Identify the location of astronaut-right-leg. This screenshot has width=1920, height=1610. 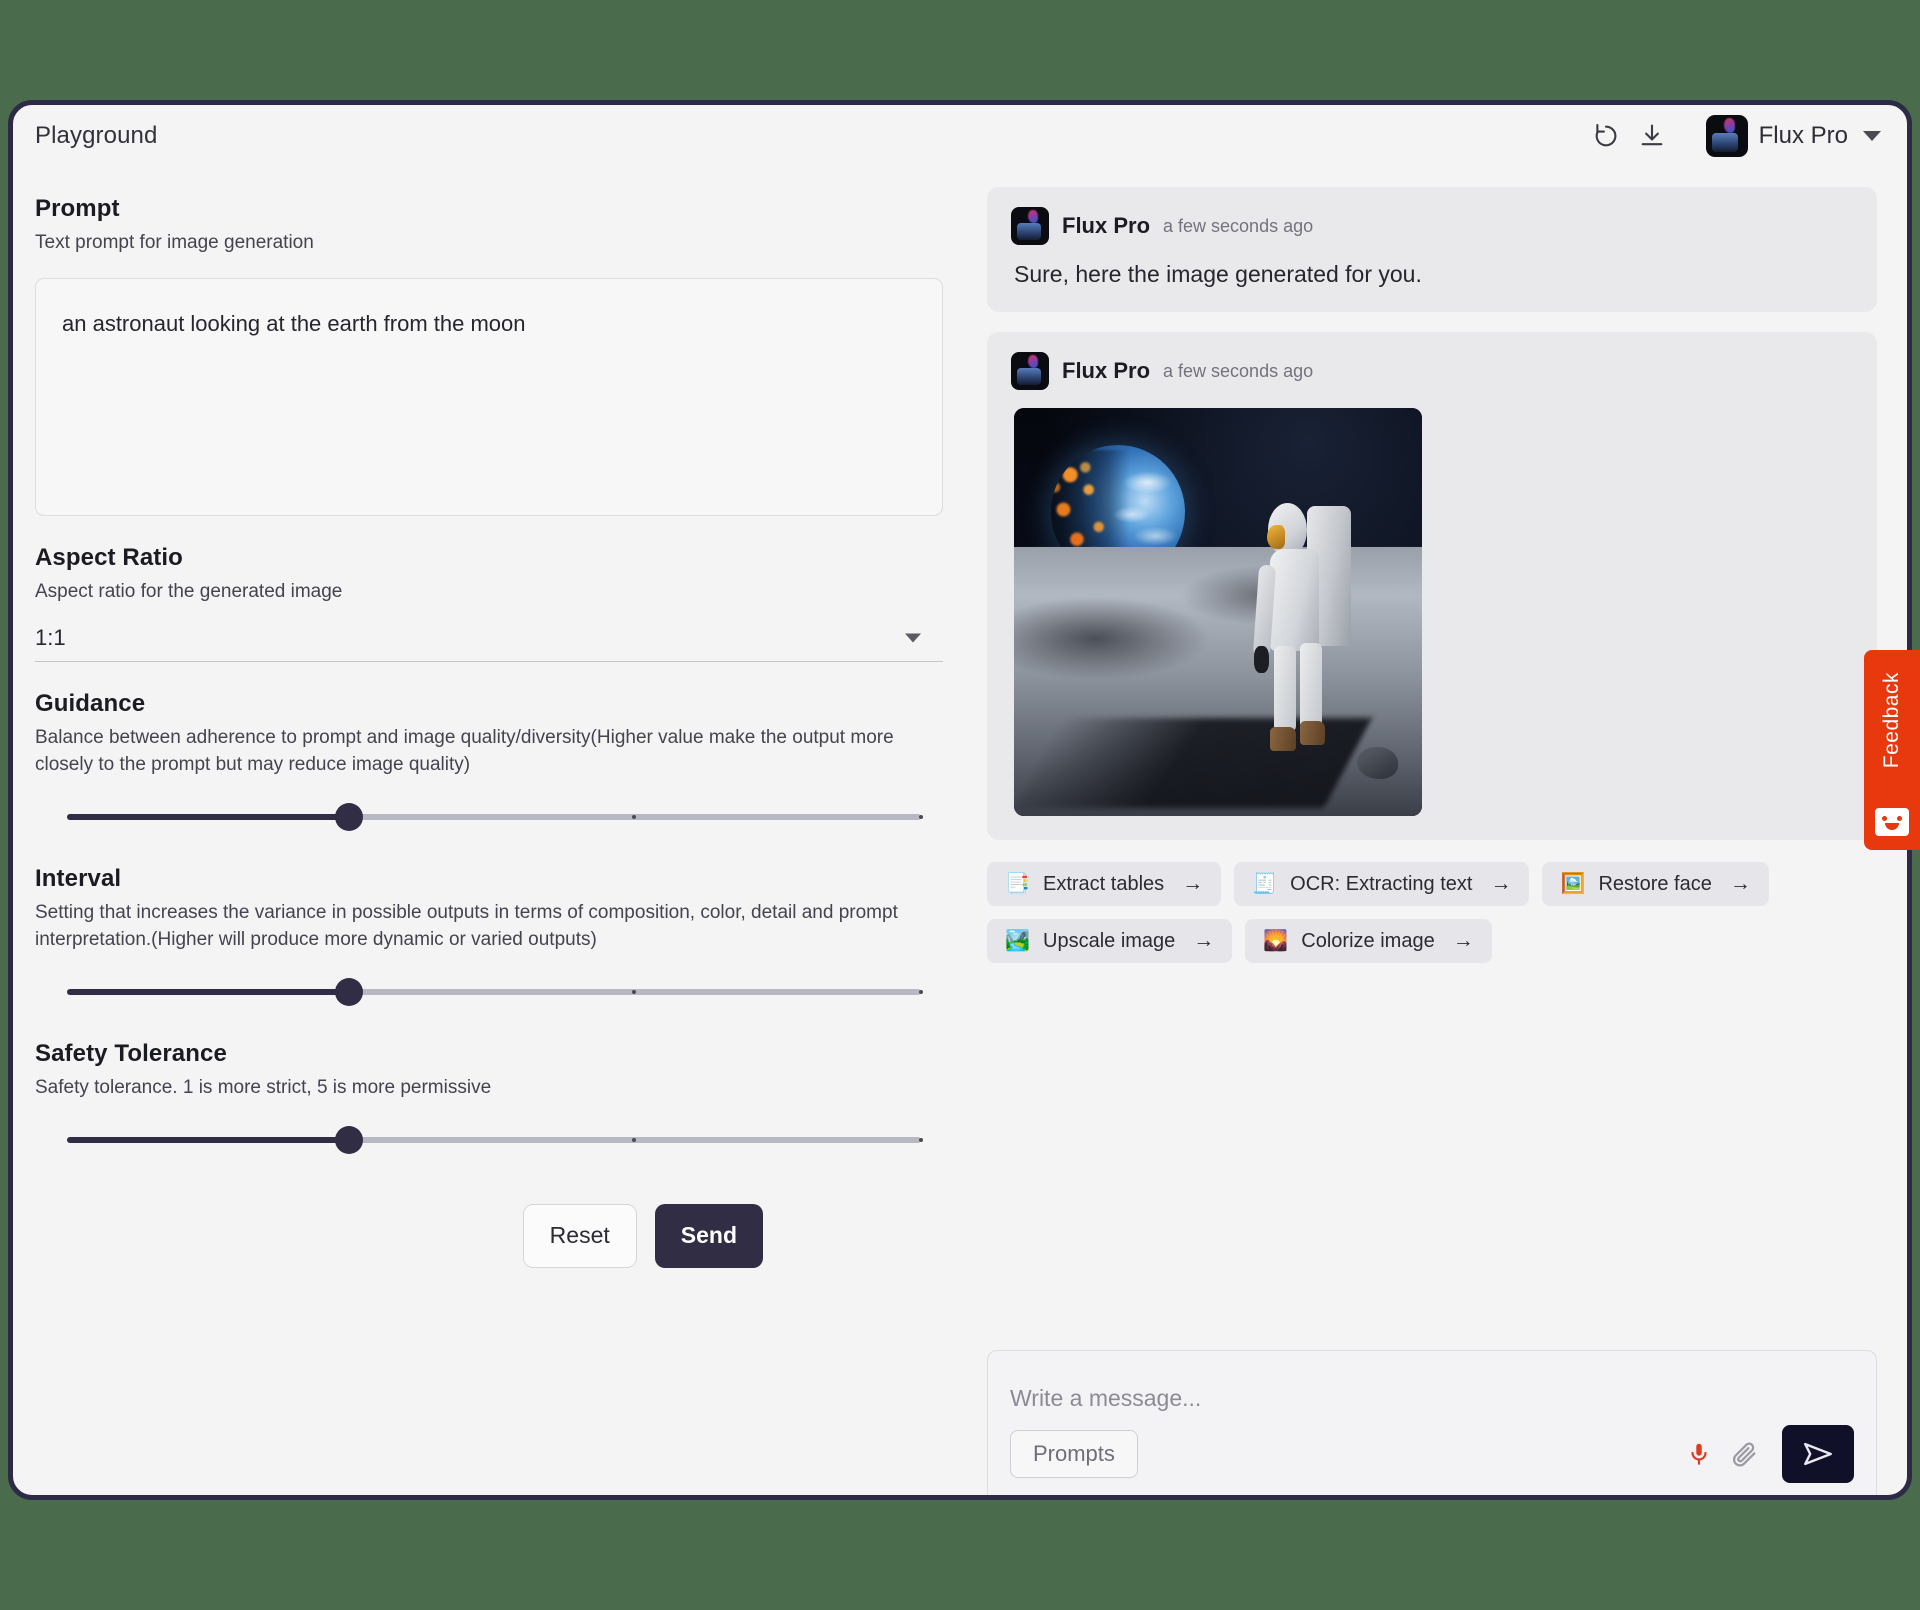
(1310, 686).